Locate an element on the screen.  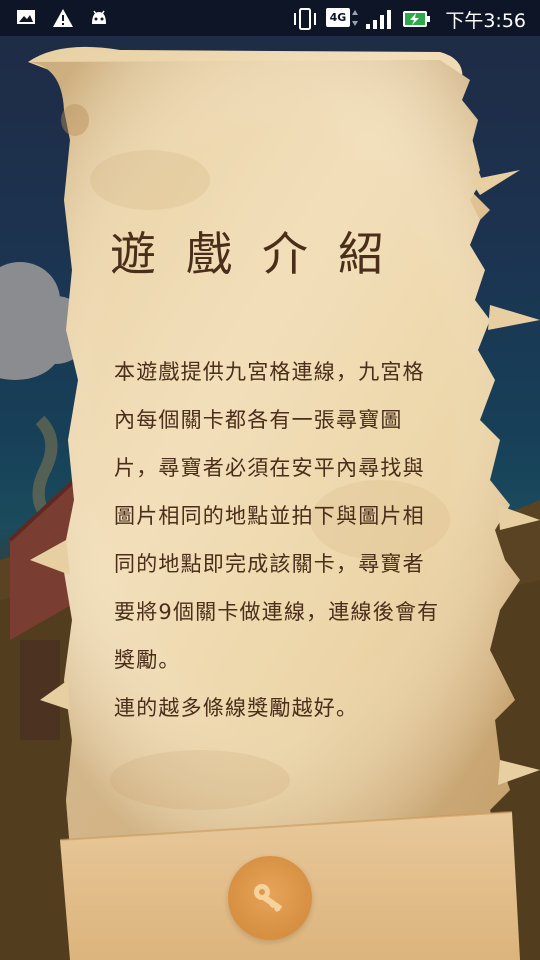
status-bar: 4G 下午3:56 is located at coordinates (270, 18).